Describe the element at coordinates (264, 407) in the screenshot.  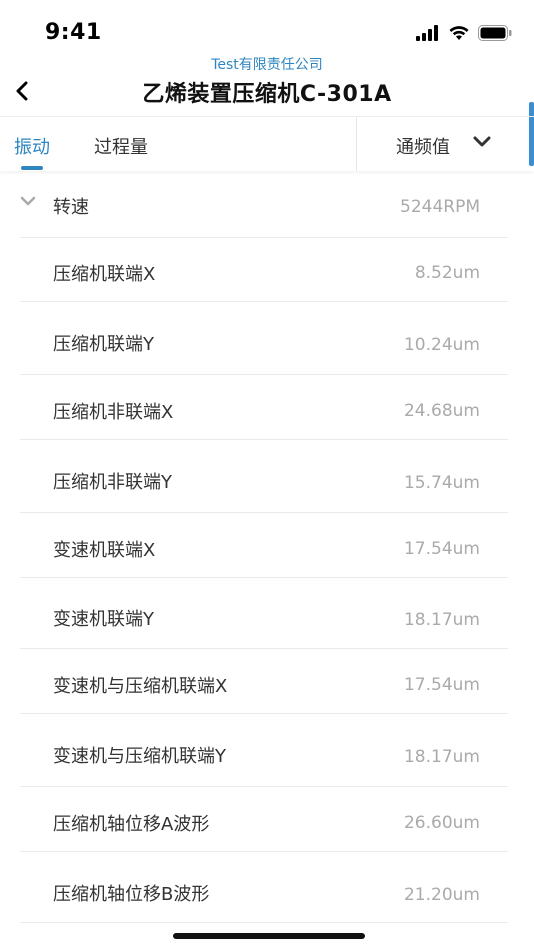
I see `list-item: 压缩机非联端X 24.68um` at that location.